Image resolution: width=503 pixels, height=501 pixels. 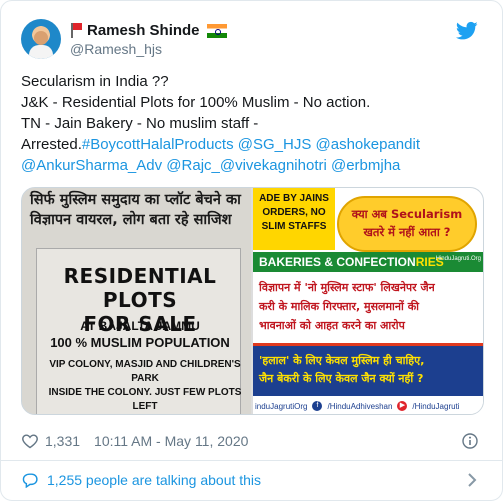 What do you see at coordinates (154, 480) in the screenshot?
I see `conversation-count-text: 1,255 people are talking about this` at bounding box center [154, 480].